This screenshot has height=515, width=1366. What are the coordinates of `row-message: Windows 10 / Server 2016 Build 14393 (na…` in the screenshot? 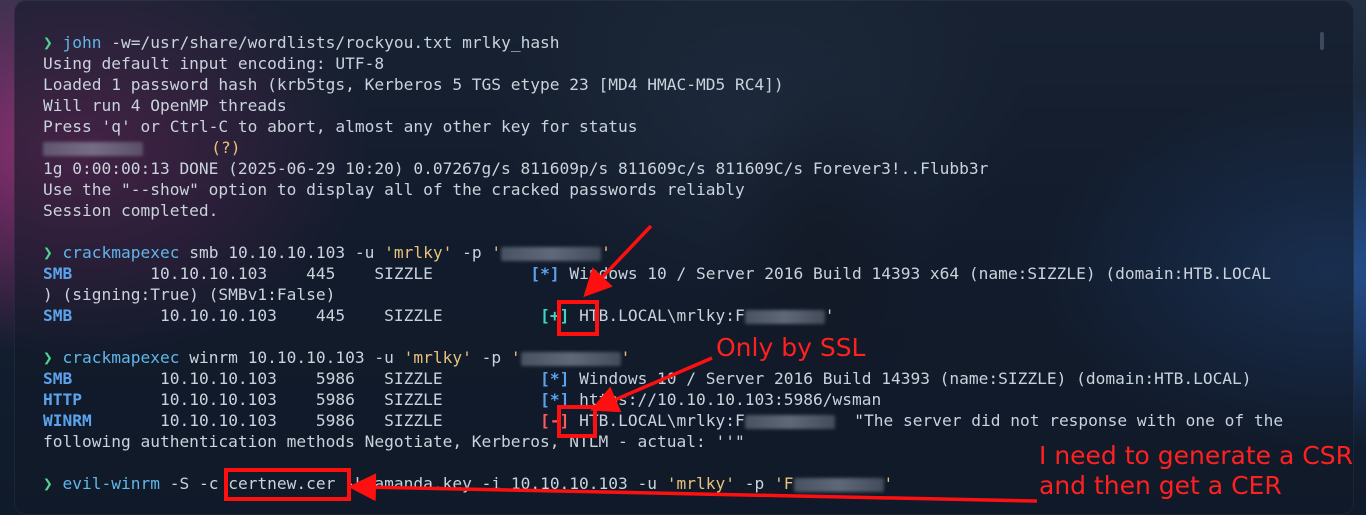 It's located at (915, 378).